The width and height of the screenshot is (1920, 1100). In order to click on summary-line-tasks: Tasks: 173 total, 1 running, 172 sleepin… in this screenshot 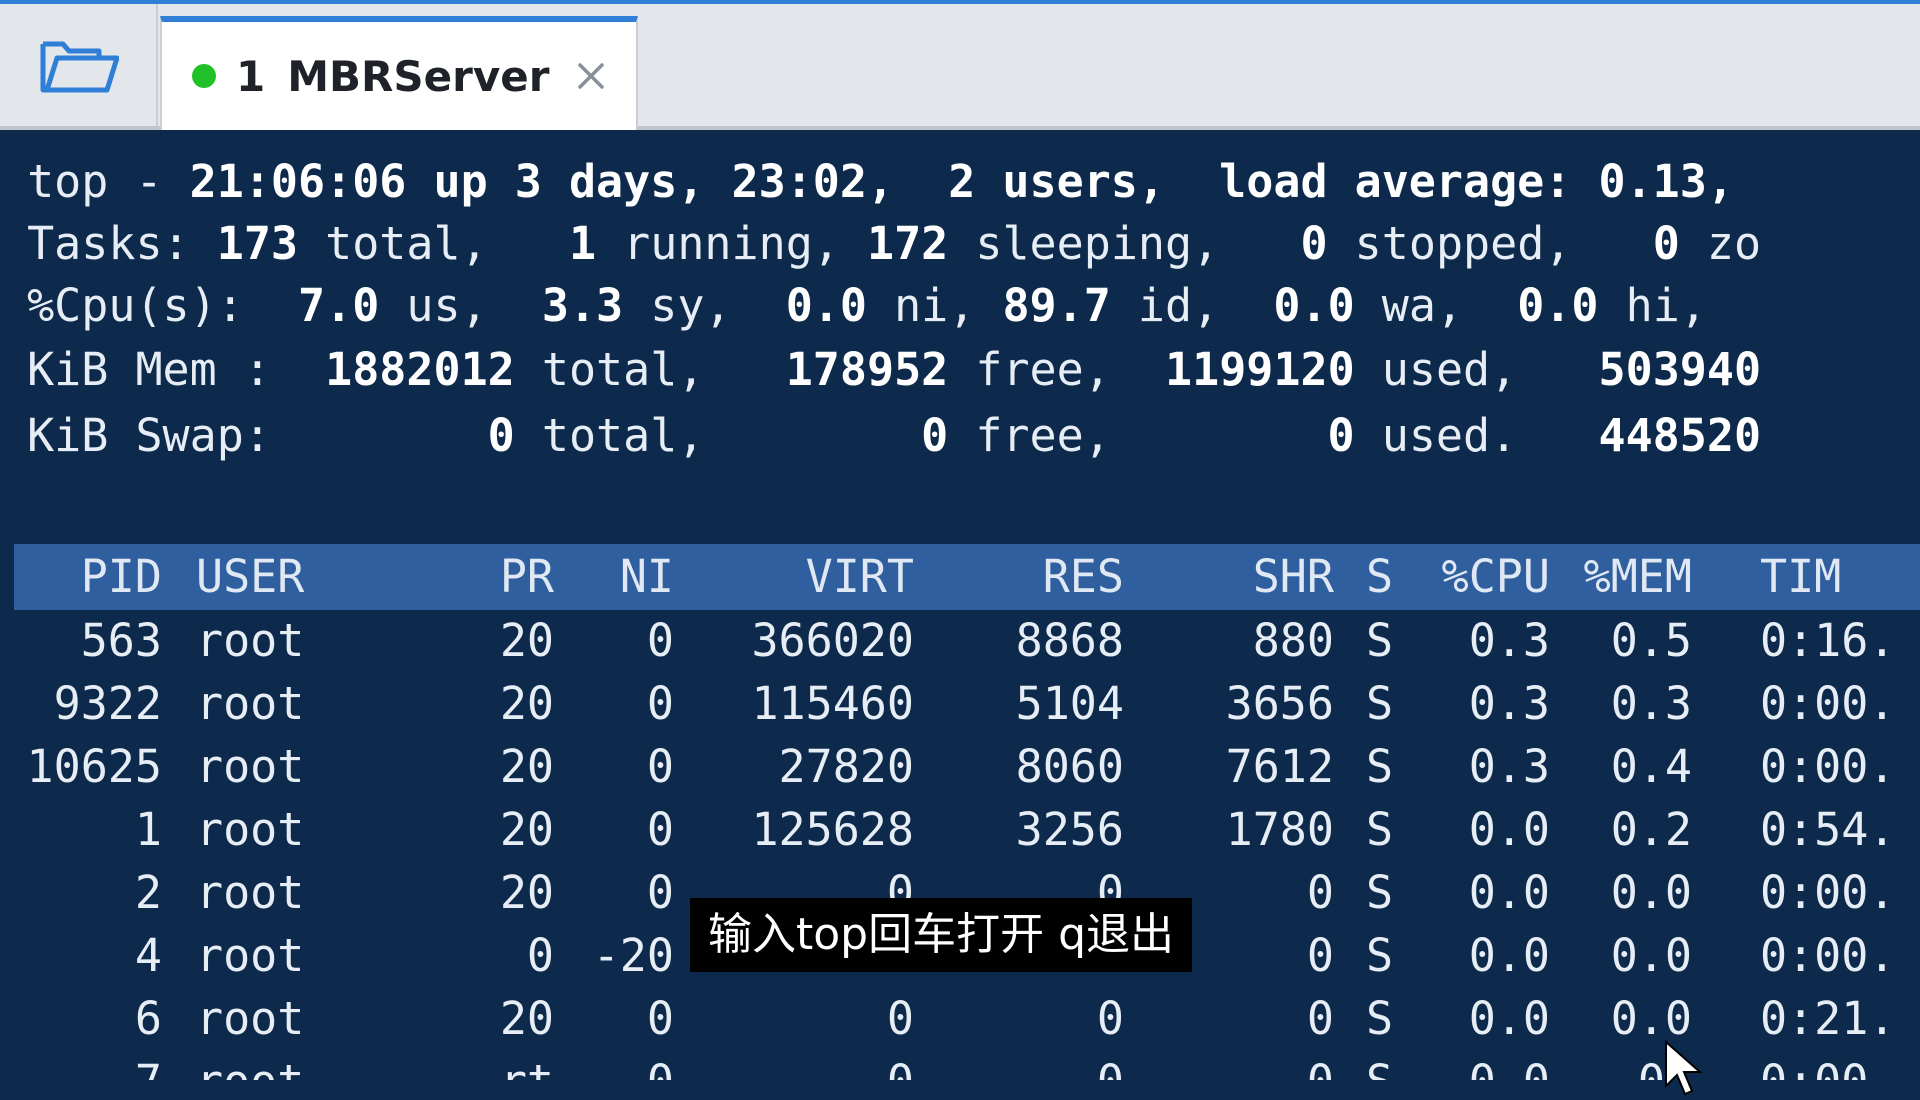, I will do `click(881, 243)`.